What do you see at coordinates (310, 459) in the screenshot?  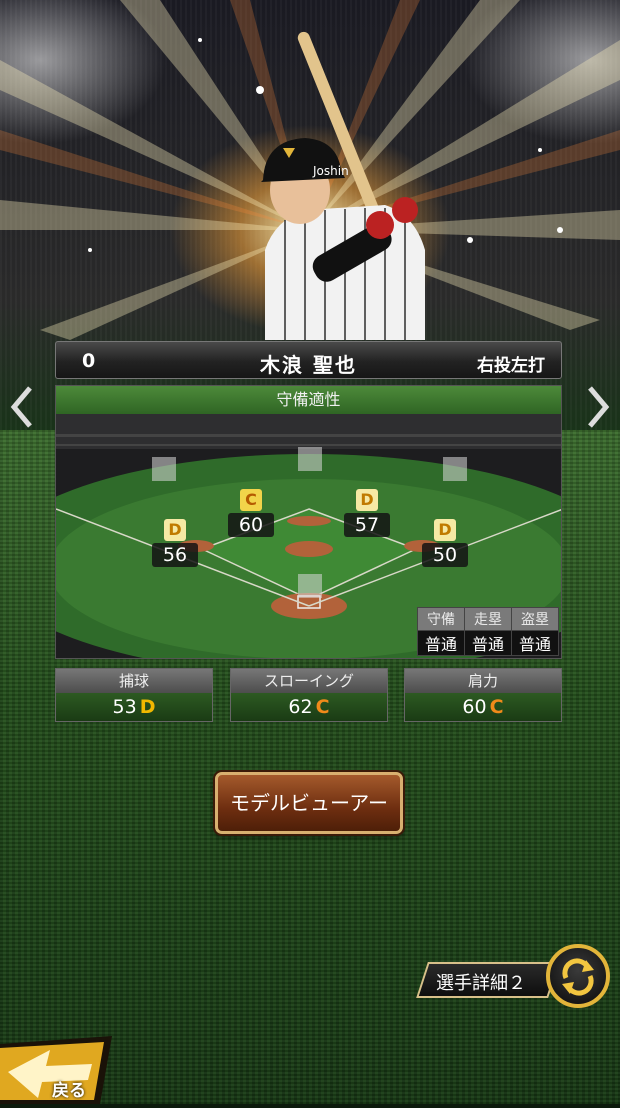 I see `position-marker-cf` at bounding box center [310, 459].